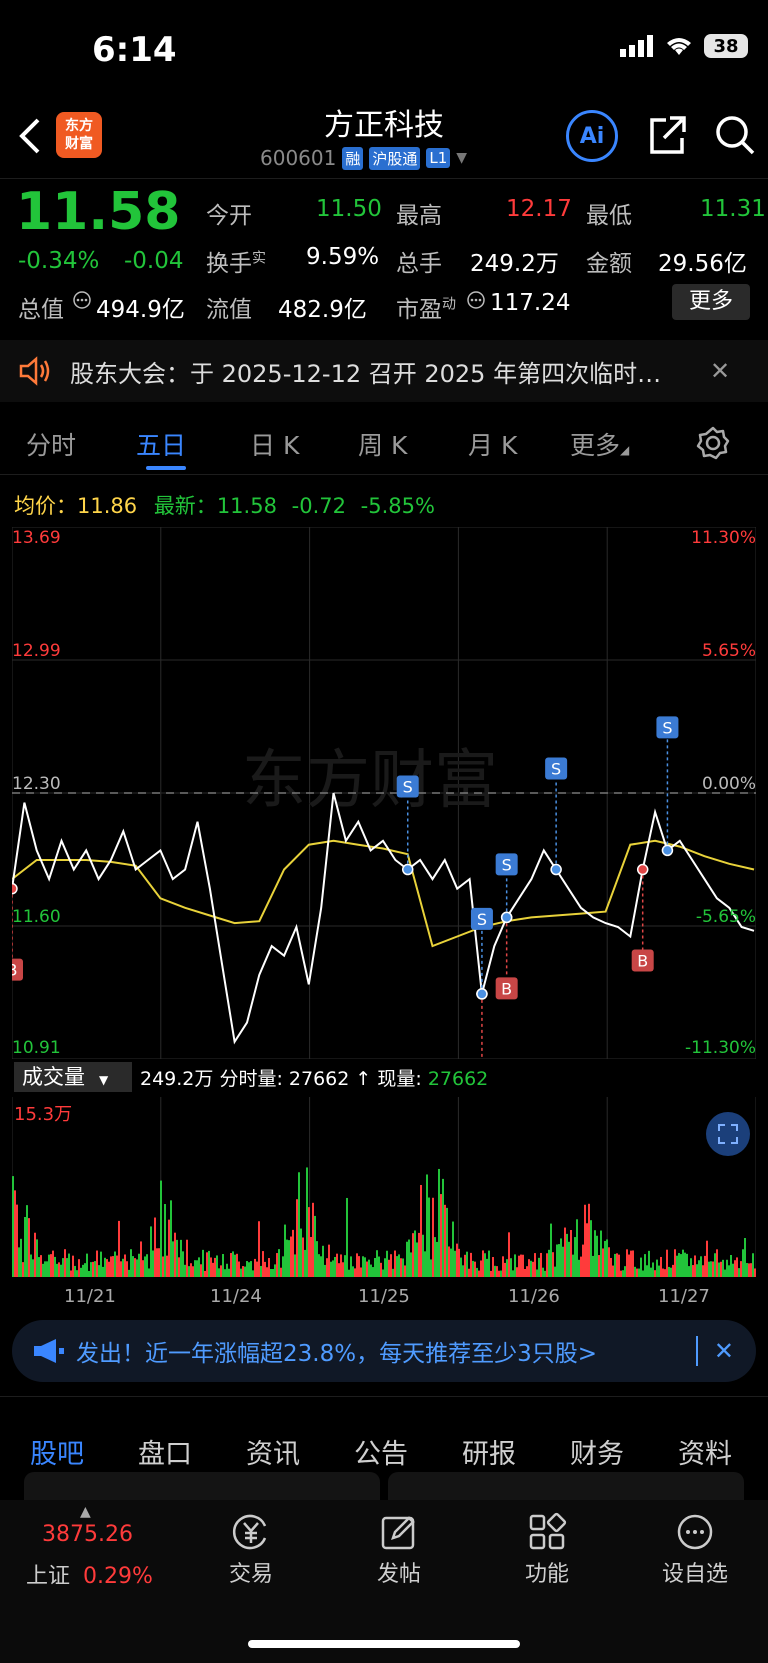 The height and width of the screenshot is (1663, 768). What do you see at coordinates (161, 444) in the screenshot?
I see `tab-five-day: 五日` at bounding box center [161, 444].